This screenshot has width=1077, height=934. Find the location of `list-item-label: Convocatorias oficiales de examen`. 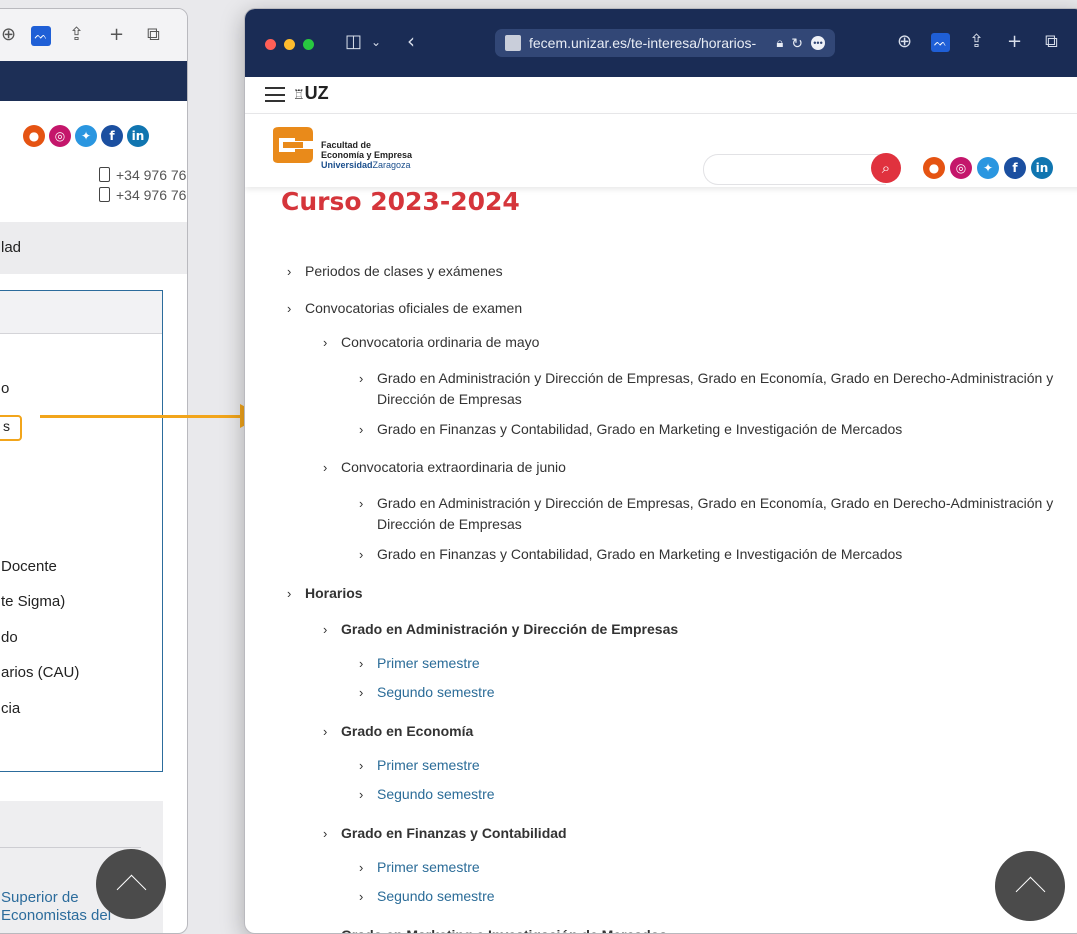

list-item-label: Convocatorias oficiales de examen is located at coordinates (414, 308).